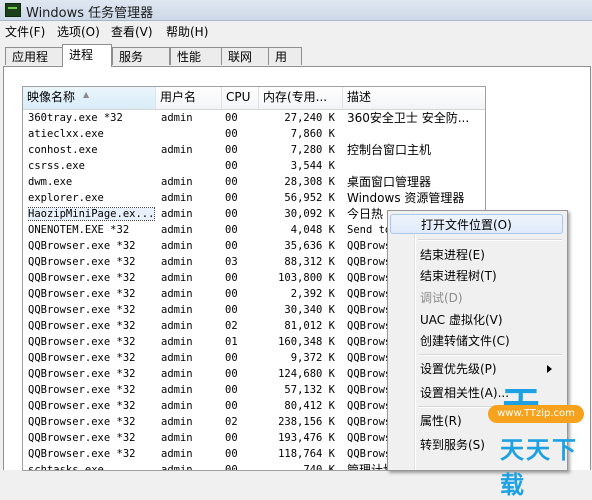 The image size is (592, 500). What do you see at coordinates (298, 214) in the screenshot?
I see `process-memory: 30,092 K` at bounding box center [298, 214].